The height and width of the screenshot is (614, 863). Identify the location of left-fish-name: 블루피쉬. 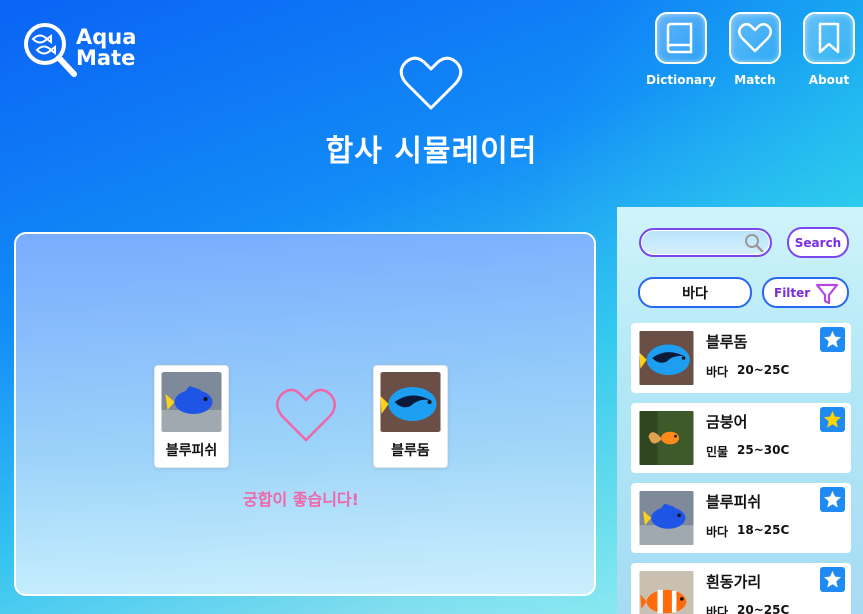
(191, 451).